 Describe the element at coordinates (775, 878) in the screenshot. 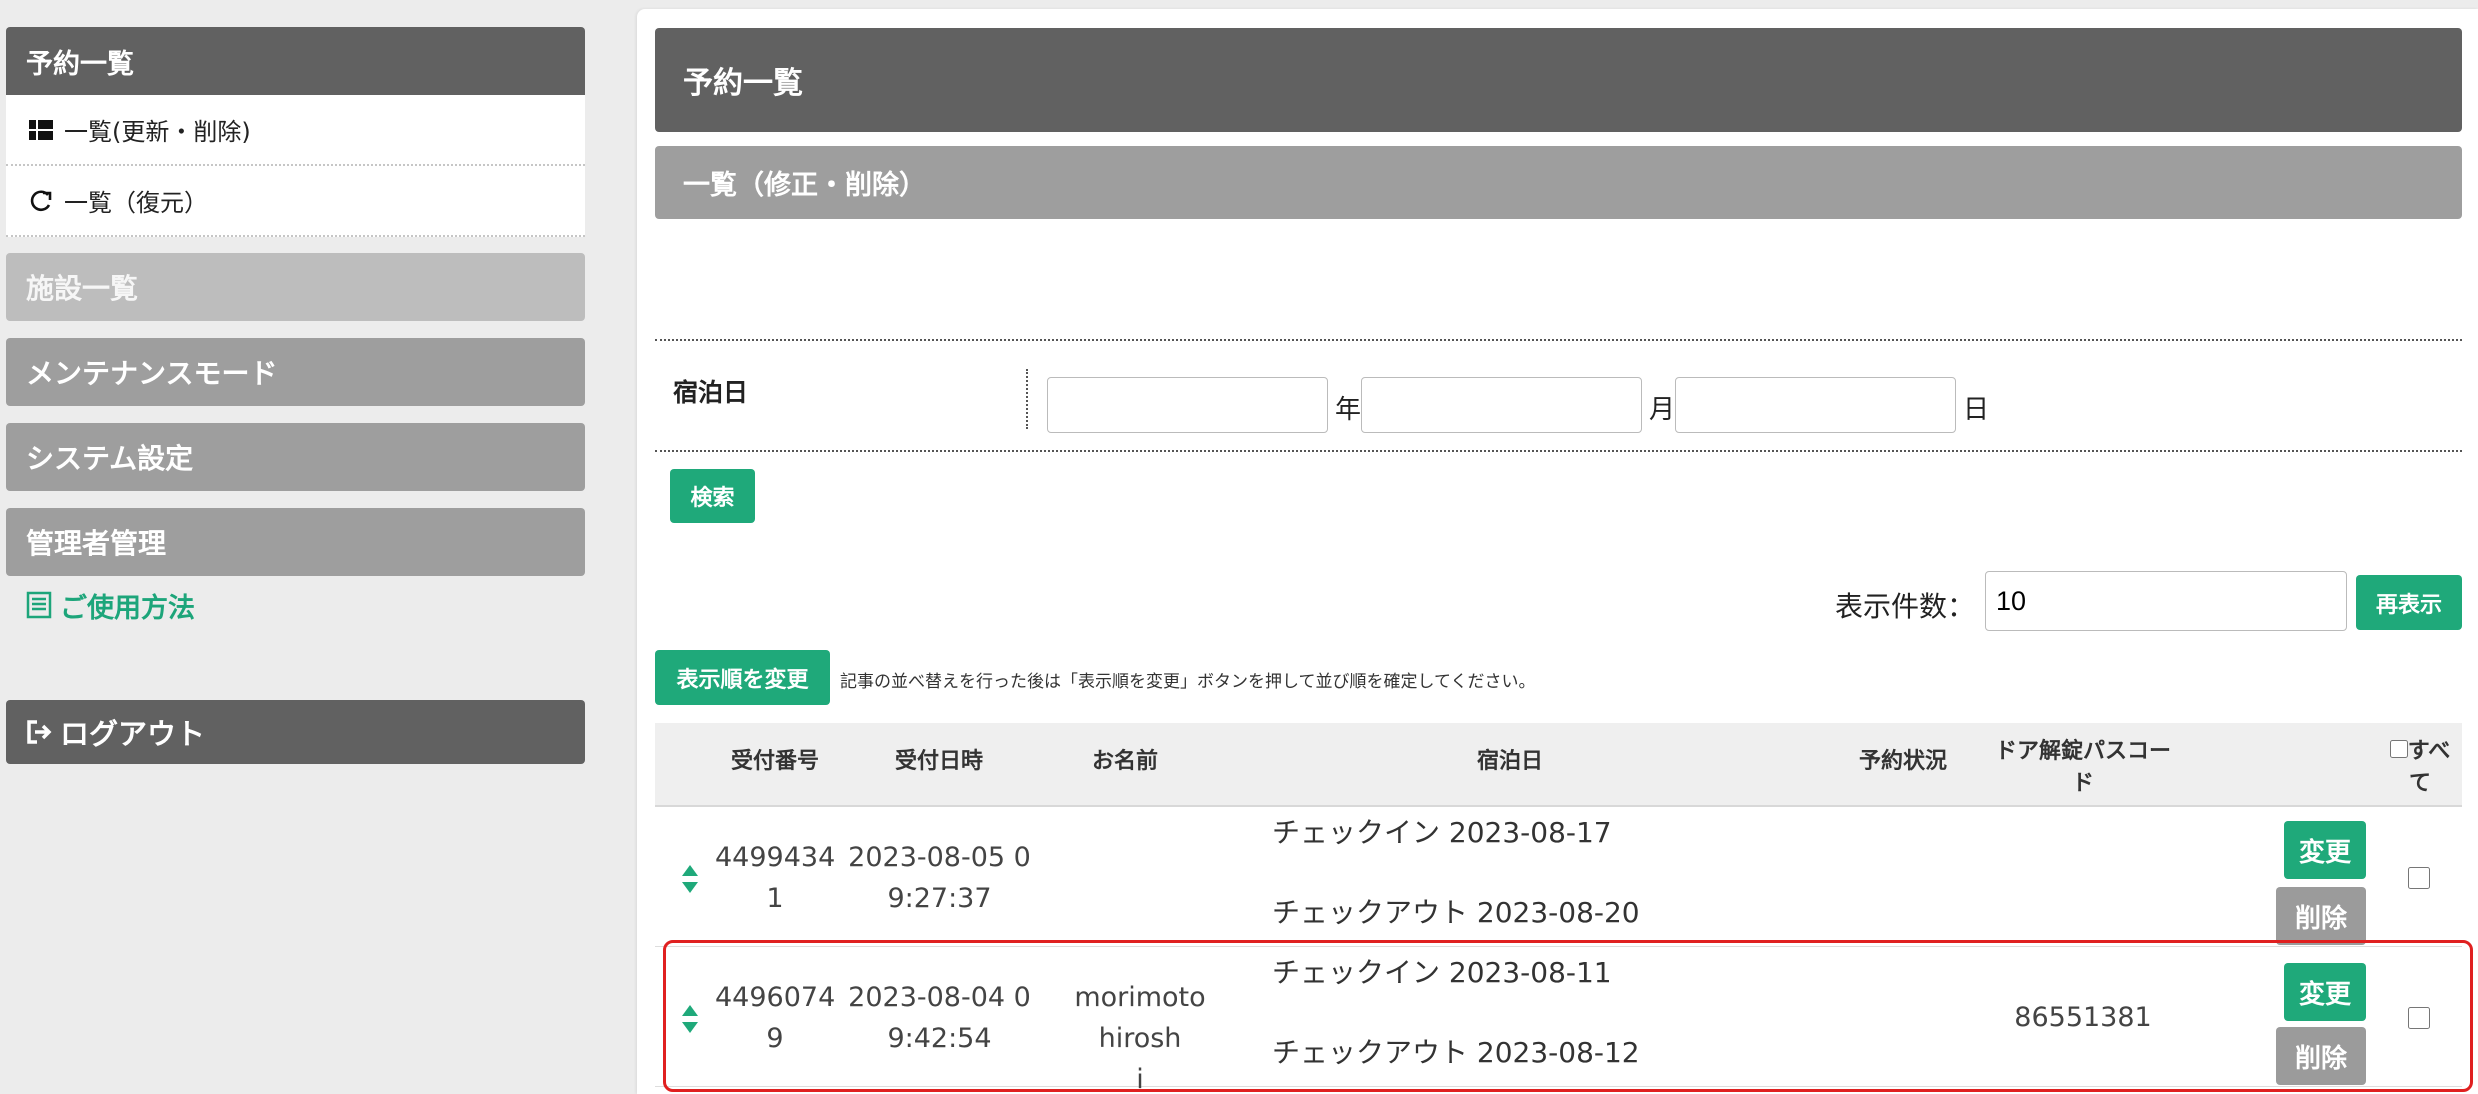

I see `reception-no-cell: 4499434 1` at that location.